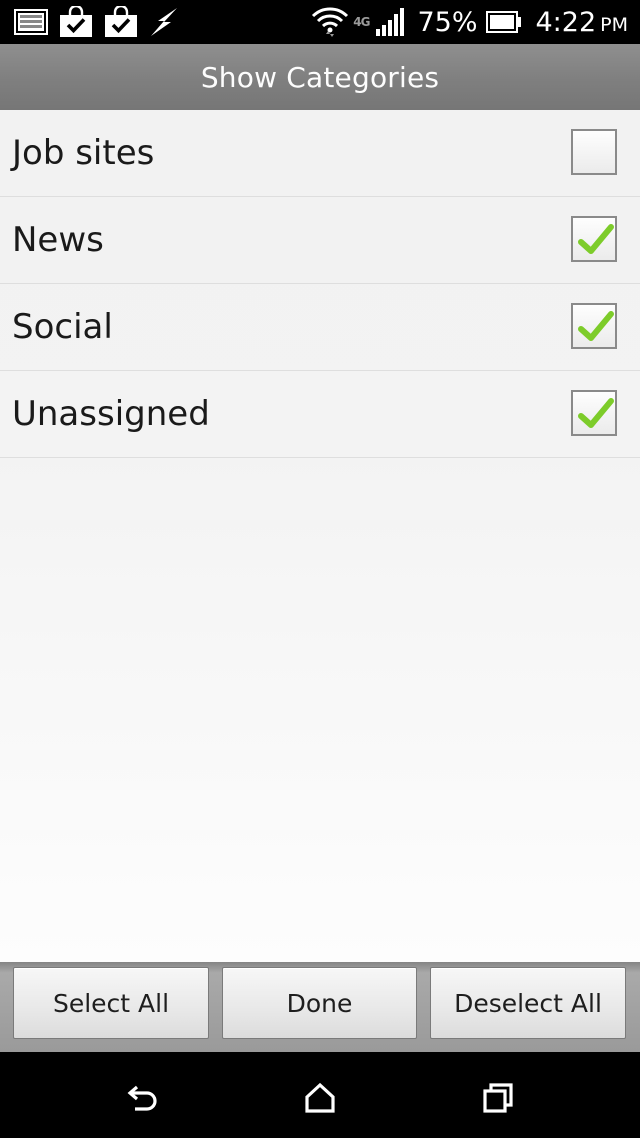 The width and height of the screenshot is (640, 1138). What do you see at coordinates (111, 414) in the screenshot?
I see `category-label: Unassigned` at bounding box center [111, 414].